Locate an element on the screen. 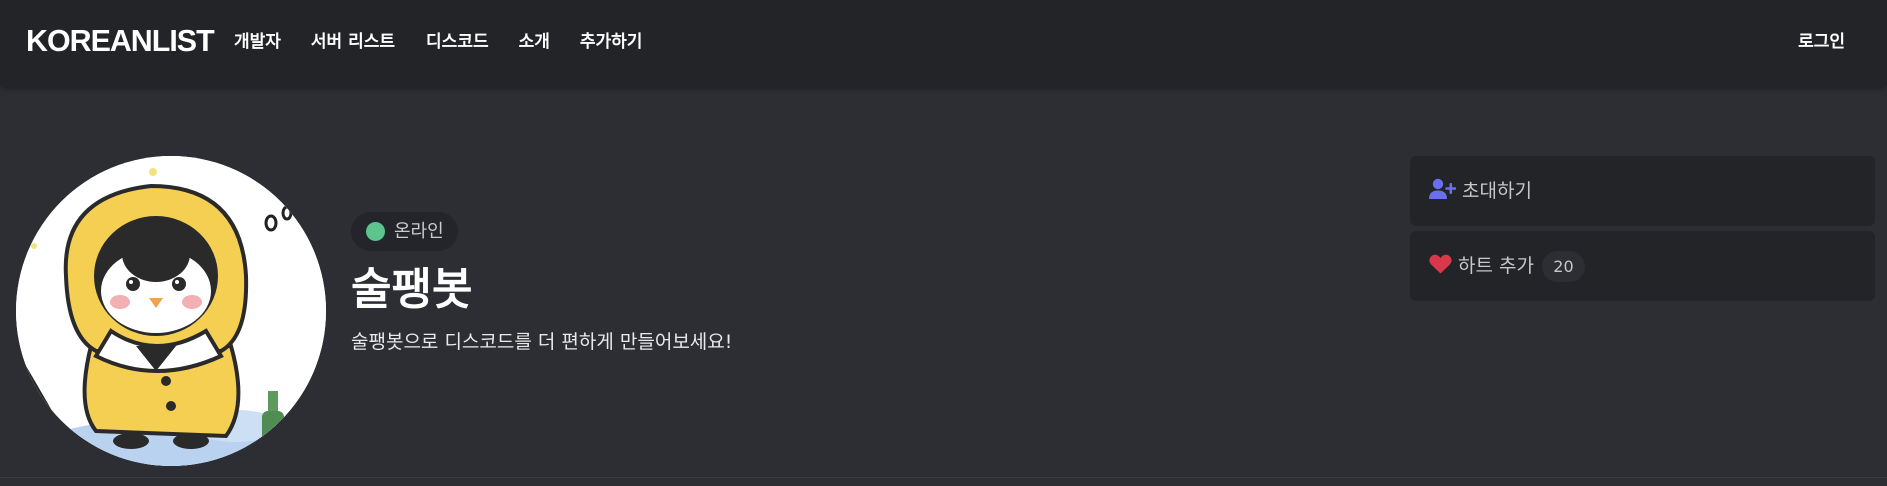 The width and height of the screenshot is (1887, 486). heart-count-badge: 20 is located at coordinates (1563, 266).